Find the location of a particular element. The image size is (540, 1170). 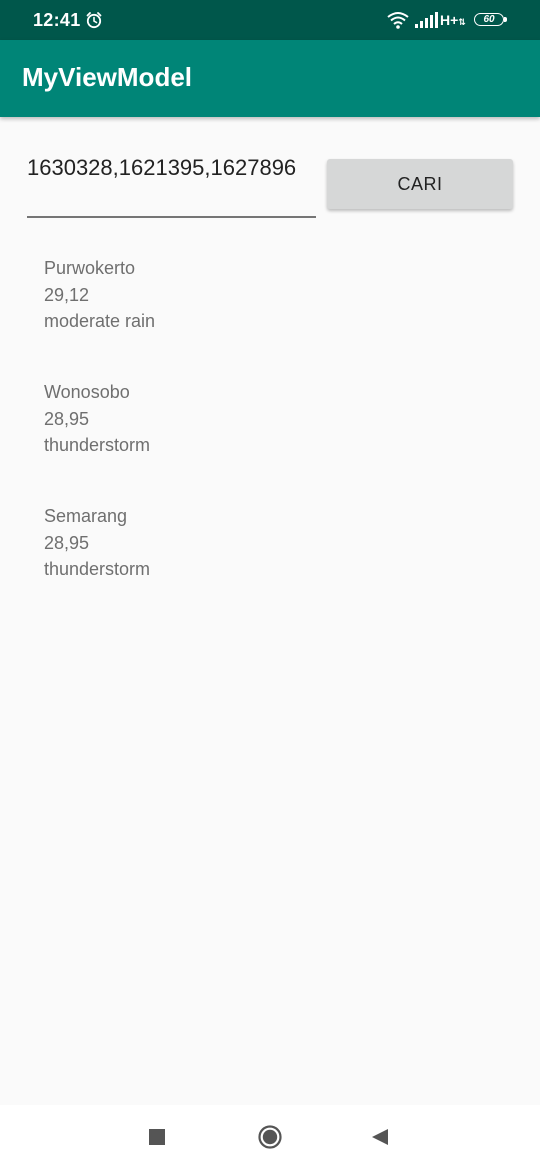

battery-icon: 60 is located at coordinates (491, 20).